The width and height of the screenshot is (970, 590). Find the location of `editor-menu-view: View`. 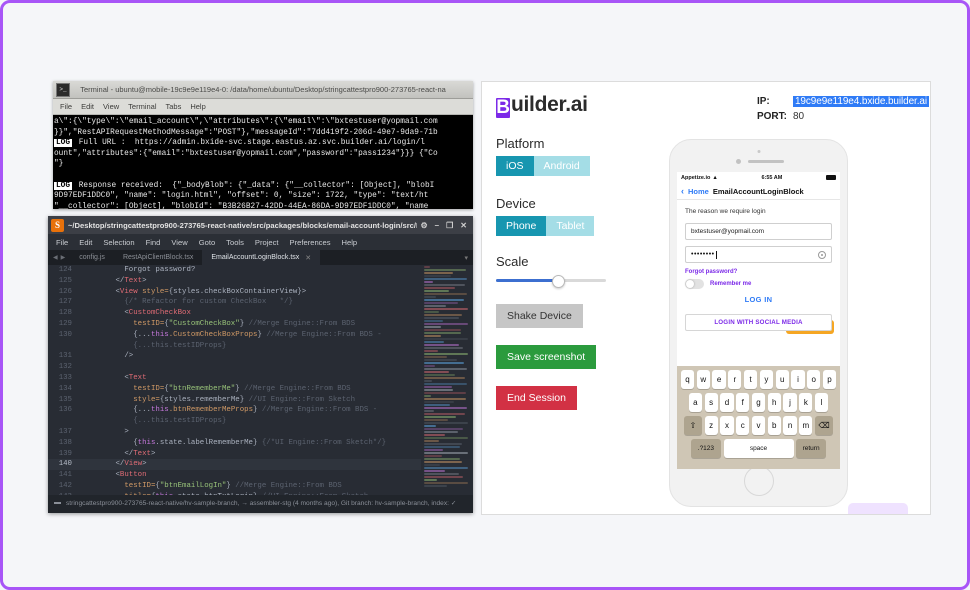

editor-menu-view: View is located at coordinates (179, 242).